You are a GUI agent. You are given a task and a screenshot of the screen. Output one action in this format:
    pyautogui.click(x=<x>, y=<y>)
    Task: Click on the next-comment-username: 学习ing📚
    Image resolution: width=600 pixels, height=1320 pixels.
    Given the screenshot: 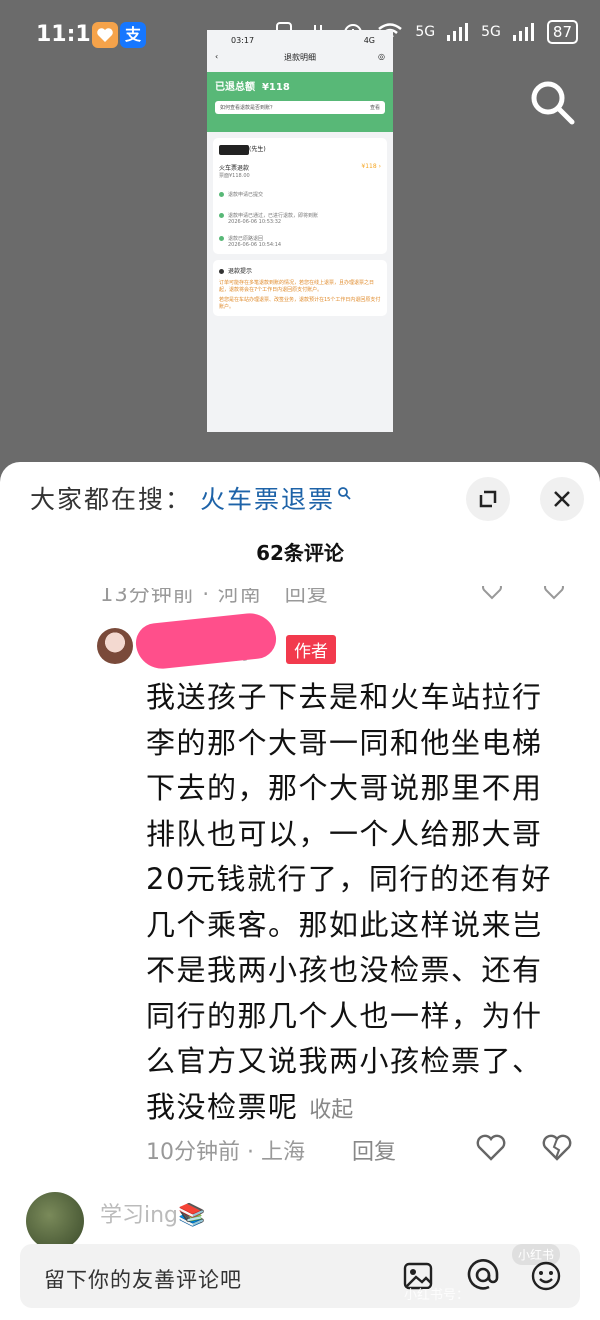 What is the action you would take?
    pyautogui.click(x=152, y=1213)
    